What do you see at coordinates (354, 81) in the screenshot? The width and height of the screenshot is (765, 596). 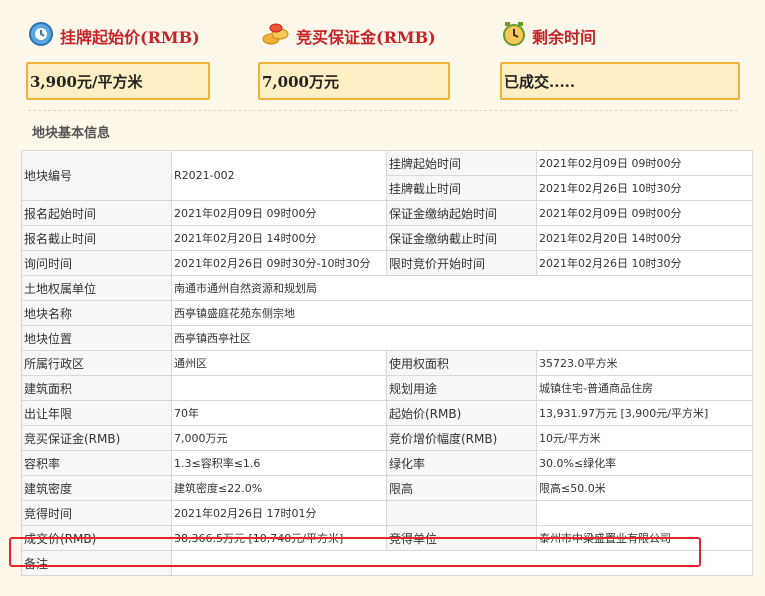 I see `deposit-value: 7,000万元` at bounding box center [354, 81].